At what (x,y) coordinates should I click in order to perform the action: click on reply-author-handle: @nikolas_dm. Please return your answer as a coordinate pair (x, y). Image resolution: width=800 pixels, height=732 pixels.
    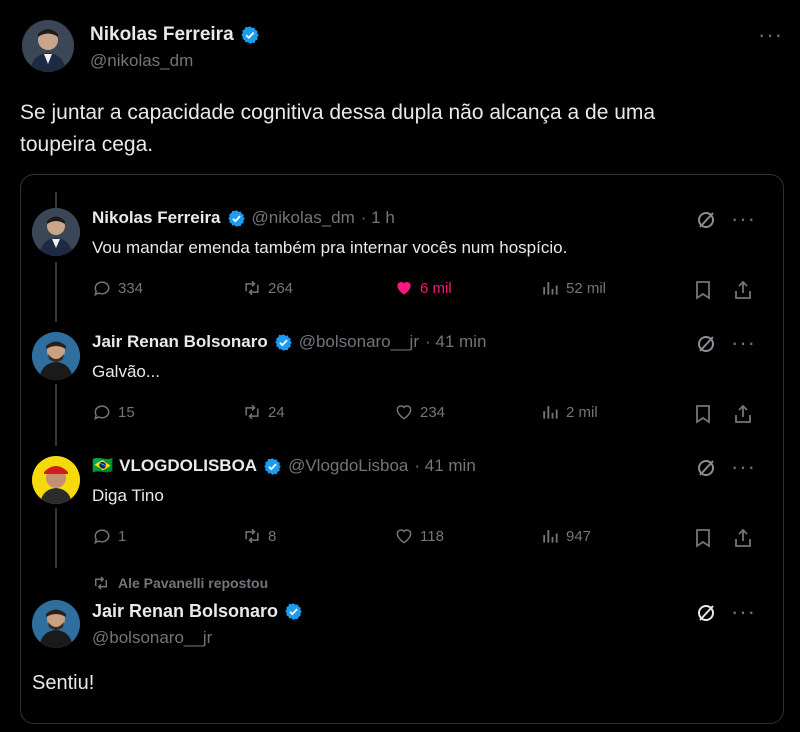
    Looking at the image, I should click on (303, 218).